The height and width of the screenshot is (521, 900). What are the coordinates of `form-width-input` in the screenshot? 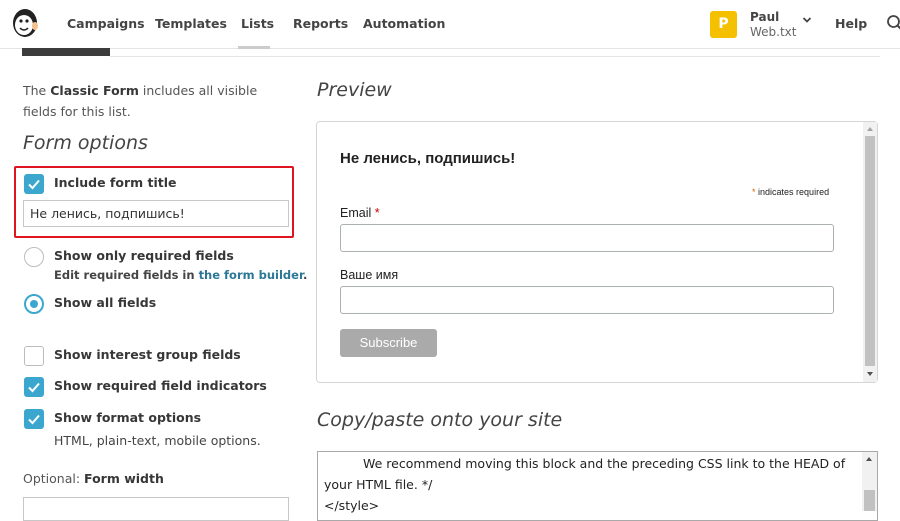 It's located at (156, 509).